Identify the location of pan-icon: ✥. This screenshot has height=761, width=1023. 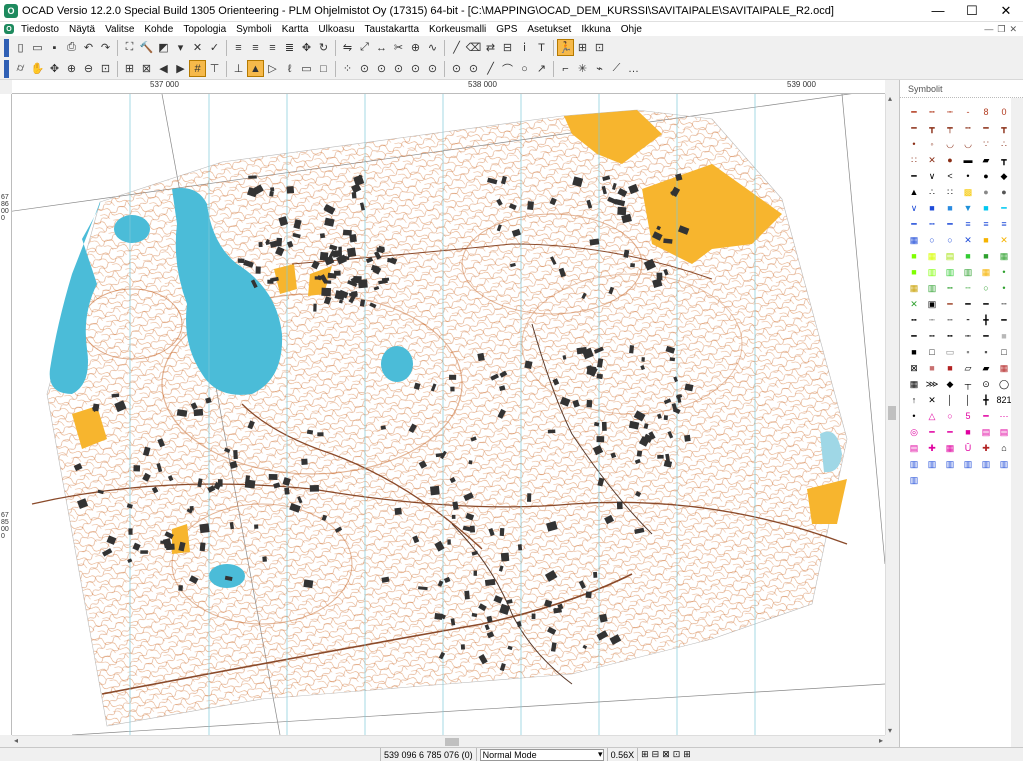
(54, 68).